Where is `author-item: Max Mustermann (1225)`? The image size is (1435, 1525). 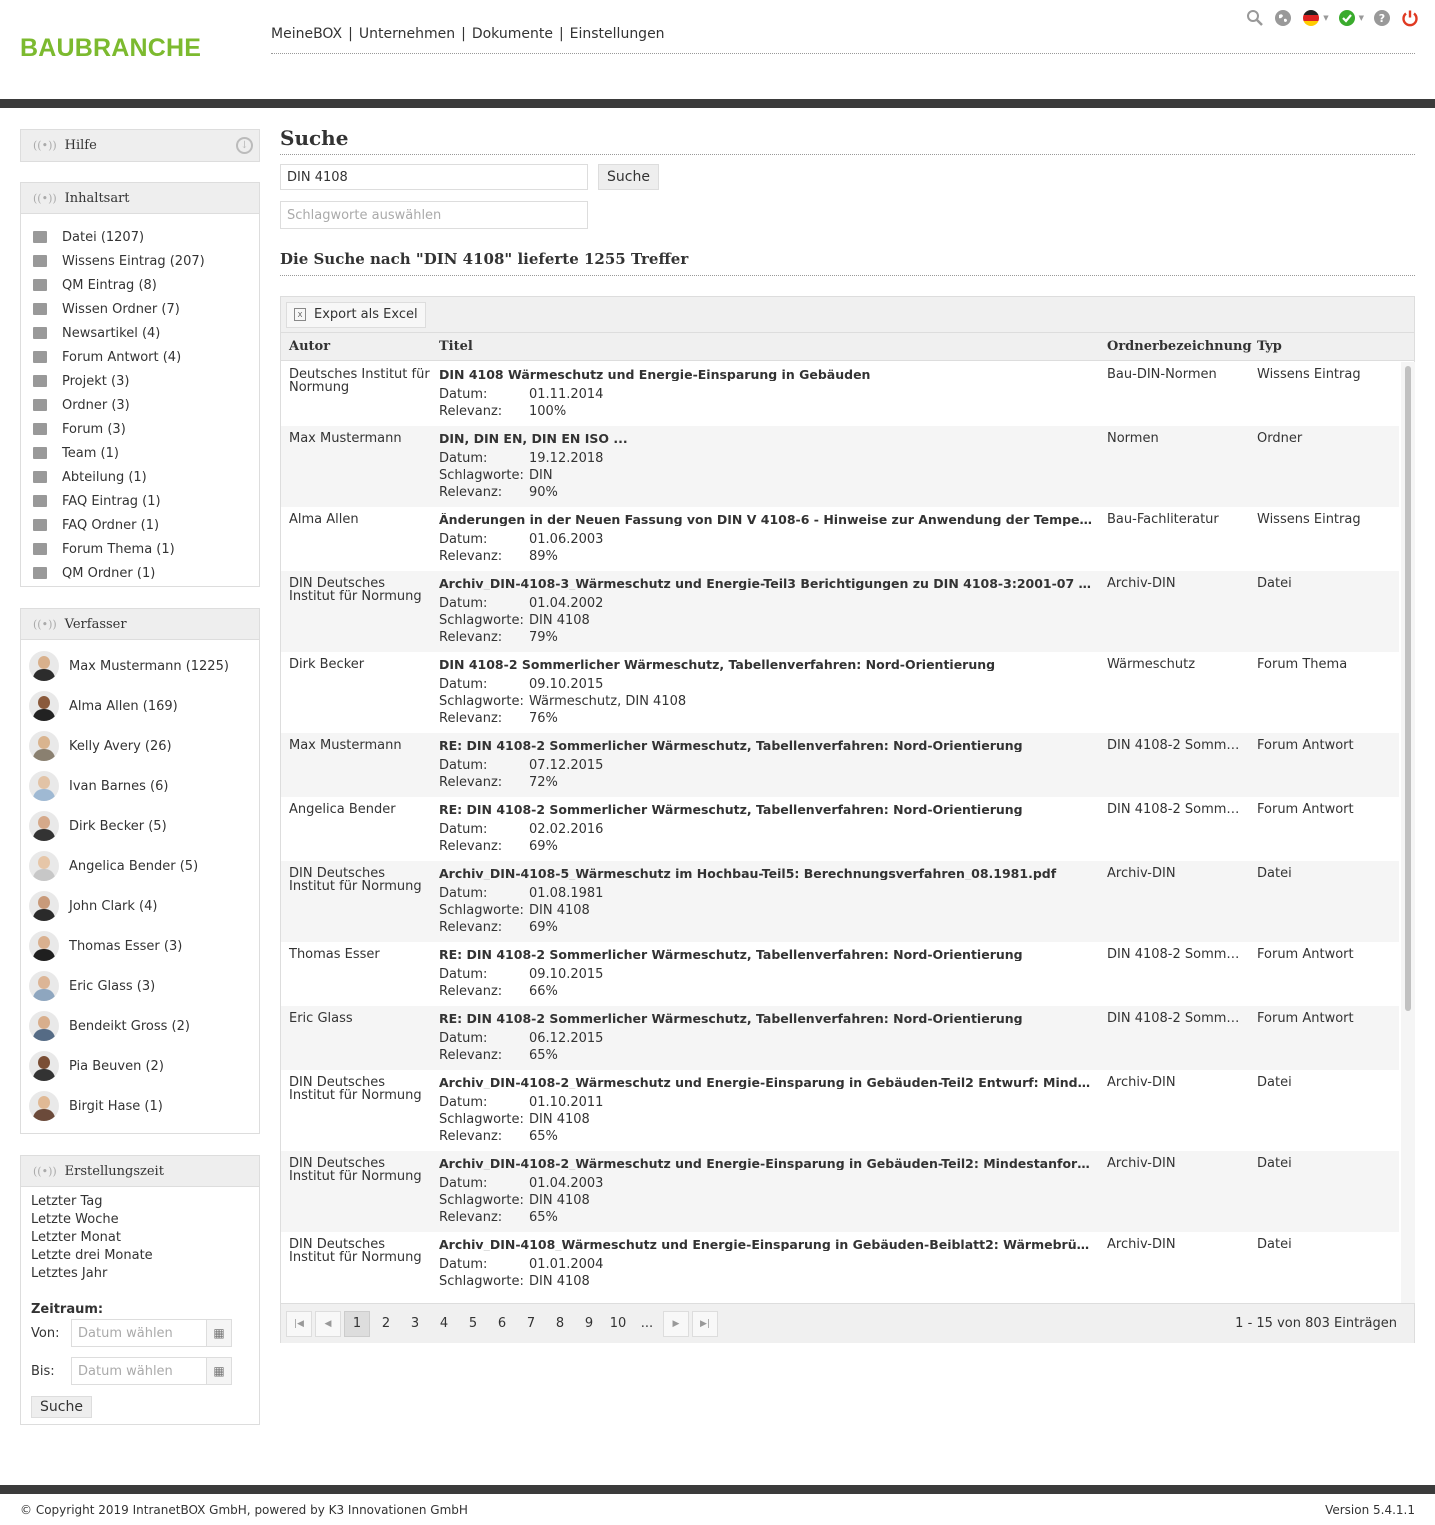 author-item: Max Mustermann (1225) is located at coordinates (144, 666).